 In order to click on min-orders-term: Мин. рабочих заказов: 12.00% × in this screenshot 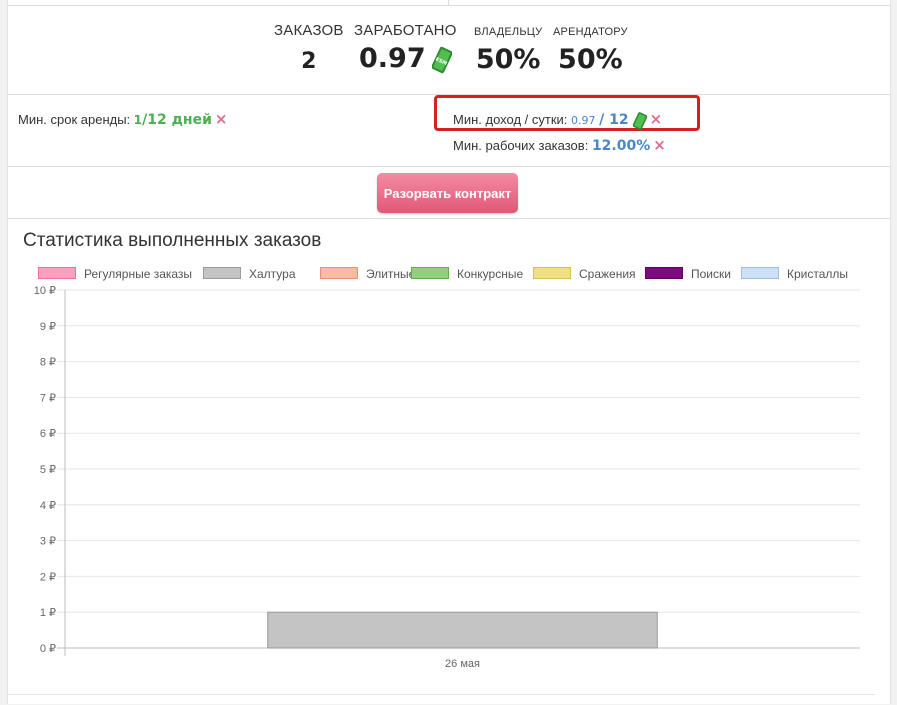, I will do `click(559, 145)`.